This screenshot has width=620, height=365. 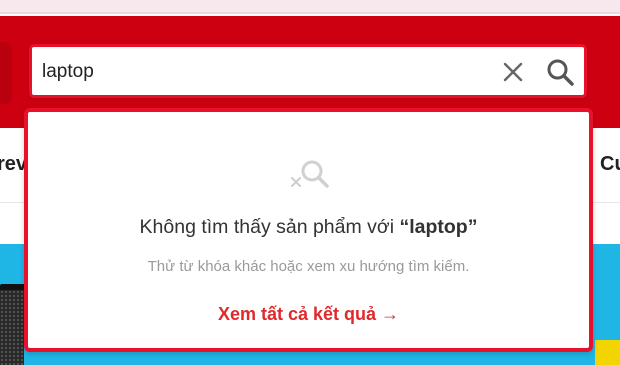 I want to click on clear-search-button, so click(x=513, y=72).